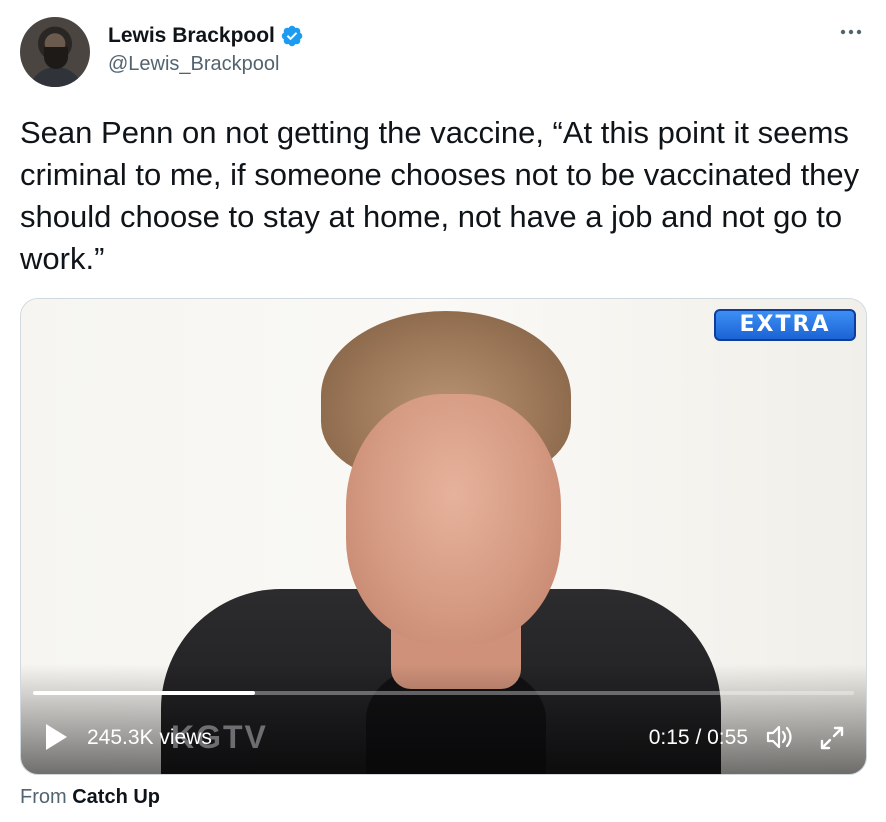 The image size is (886, 822). Describe the element at coordinates (780, 737) in the screenshot. I see `volume-icon` at that location.